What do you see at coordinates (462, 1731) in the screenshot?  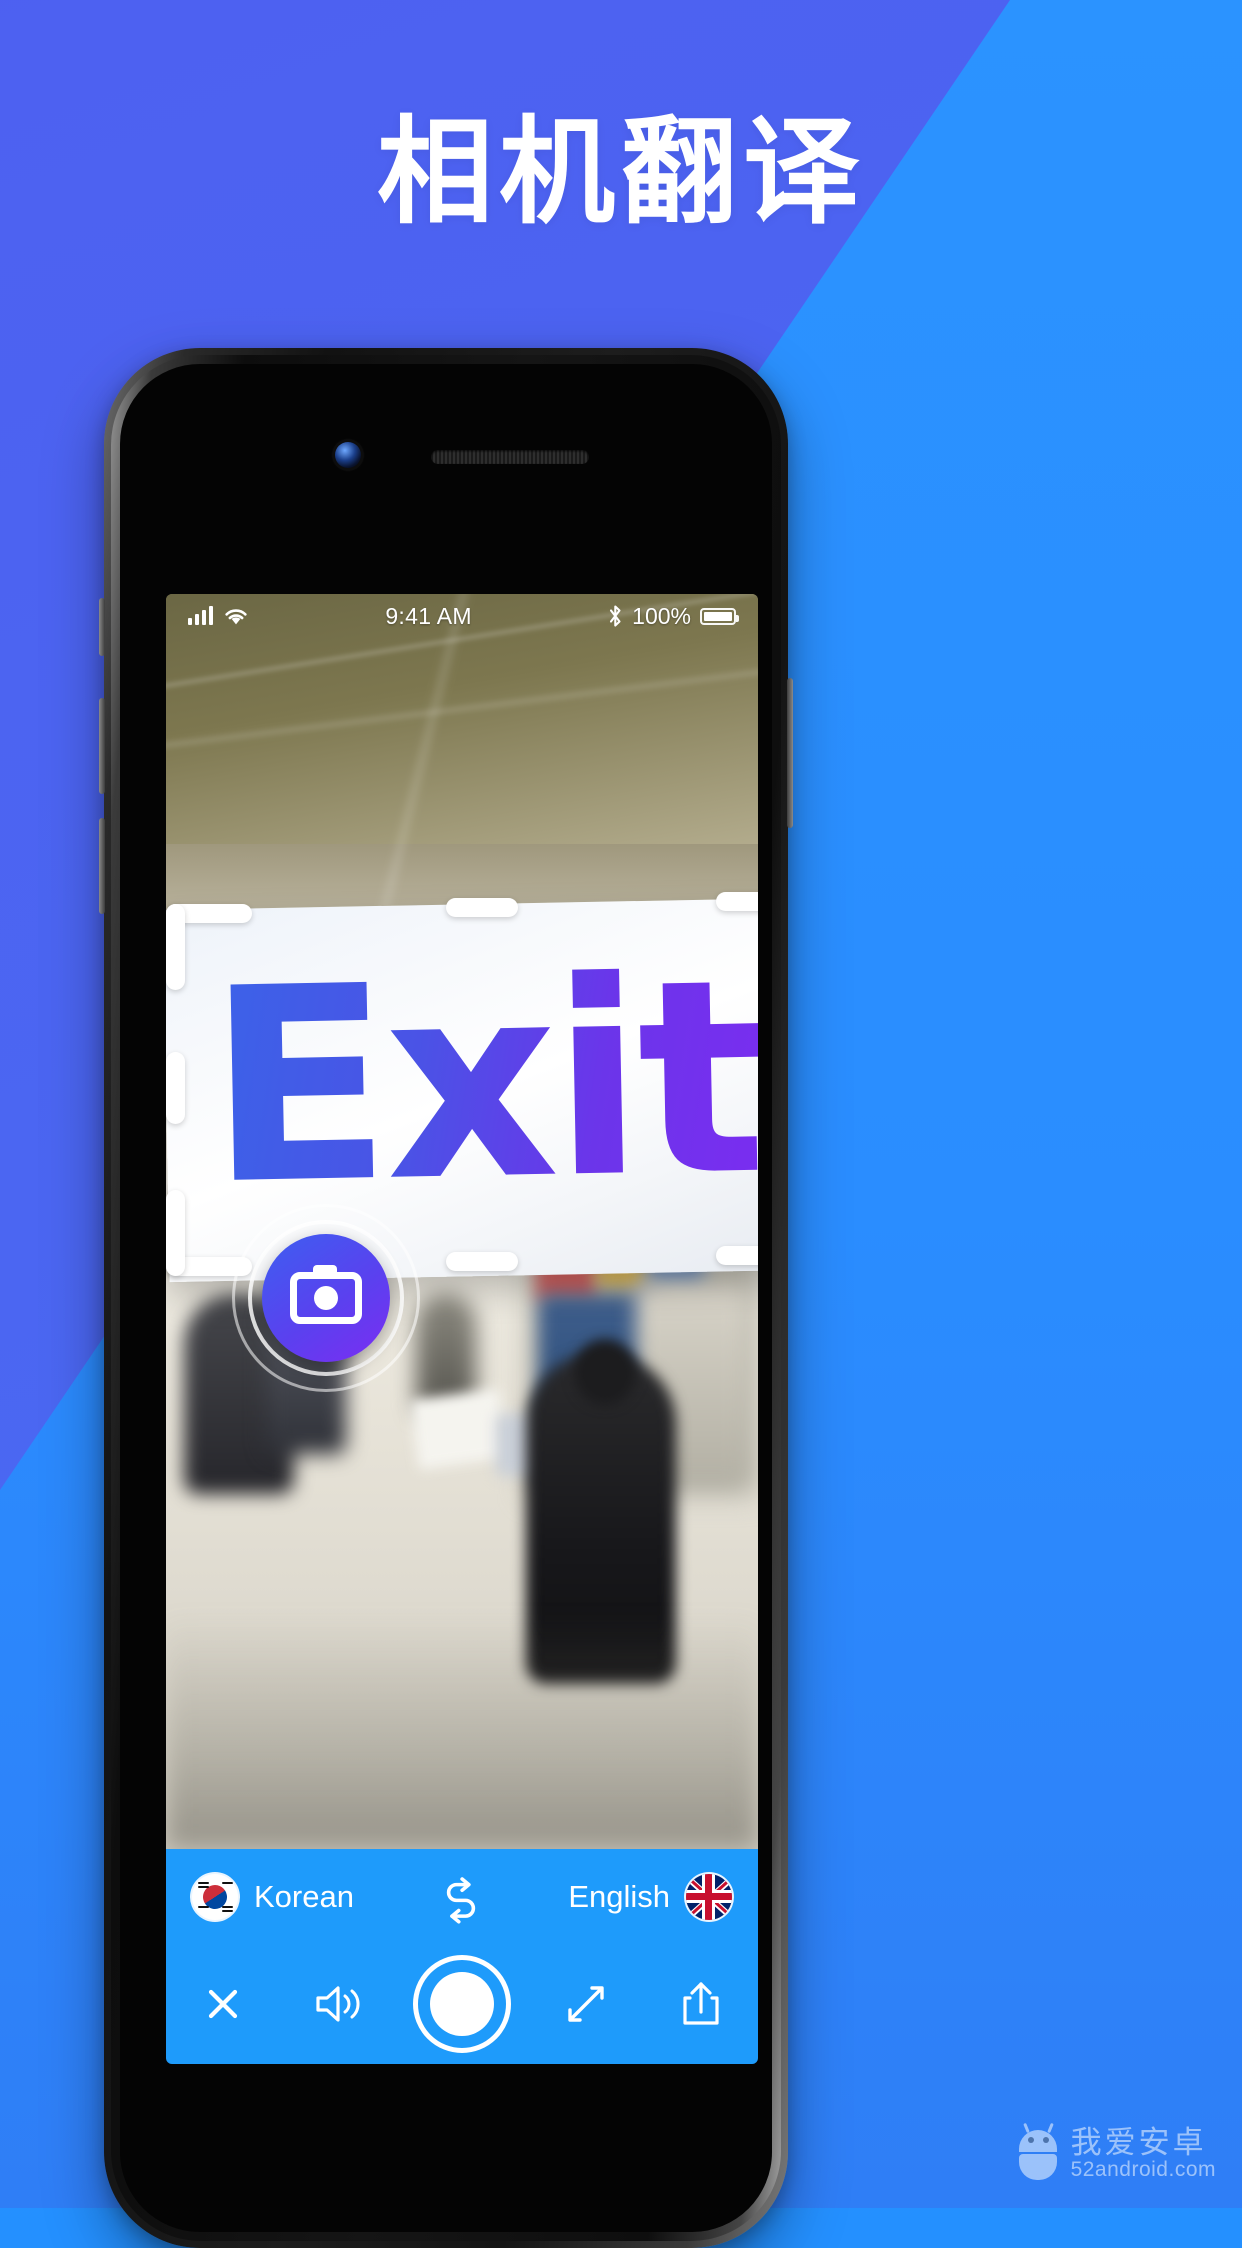 I see `scene-shadow` at bounding box center [462, 1731].